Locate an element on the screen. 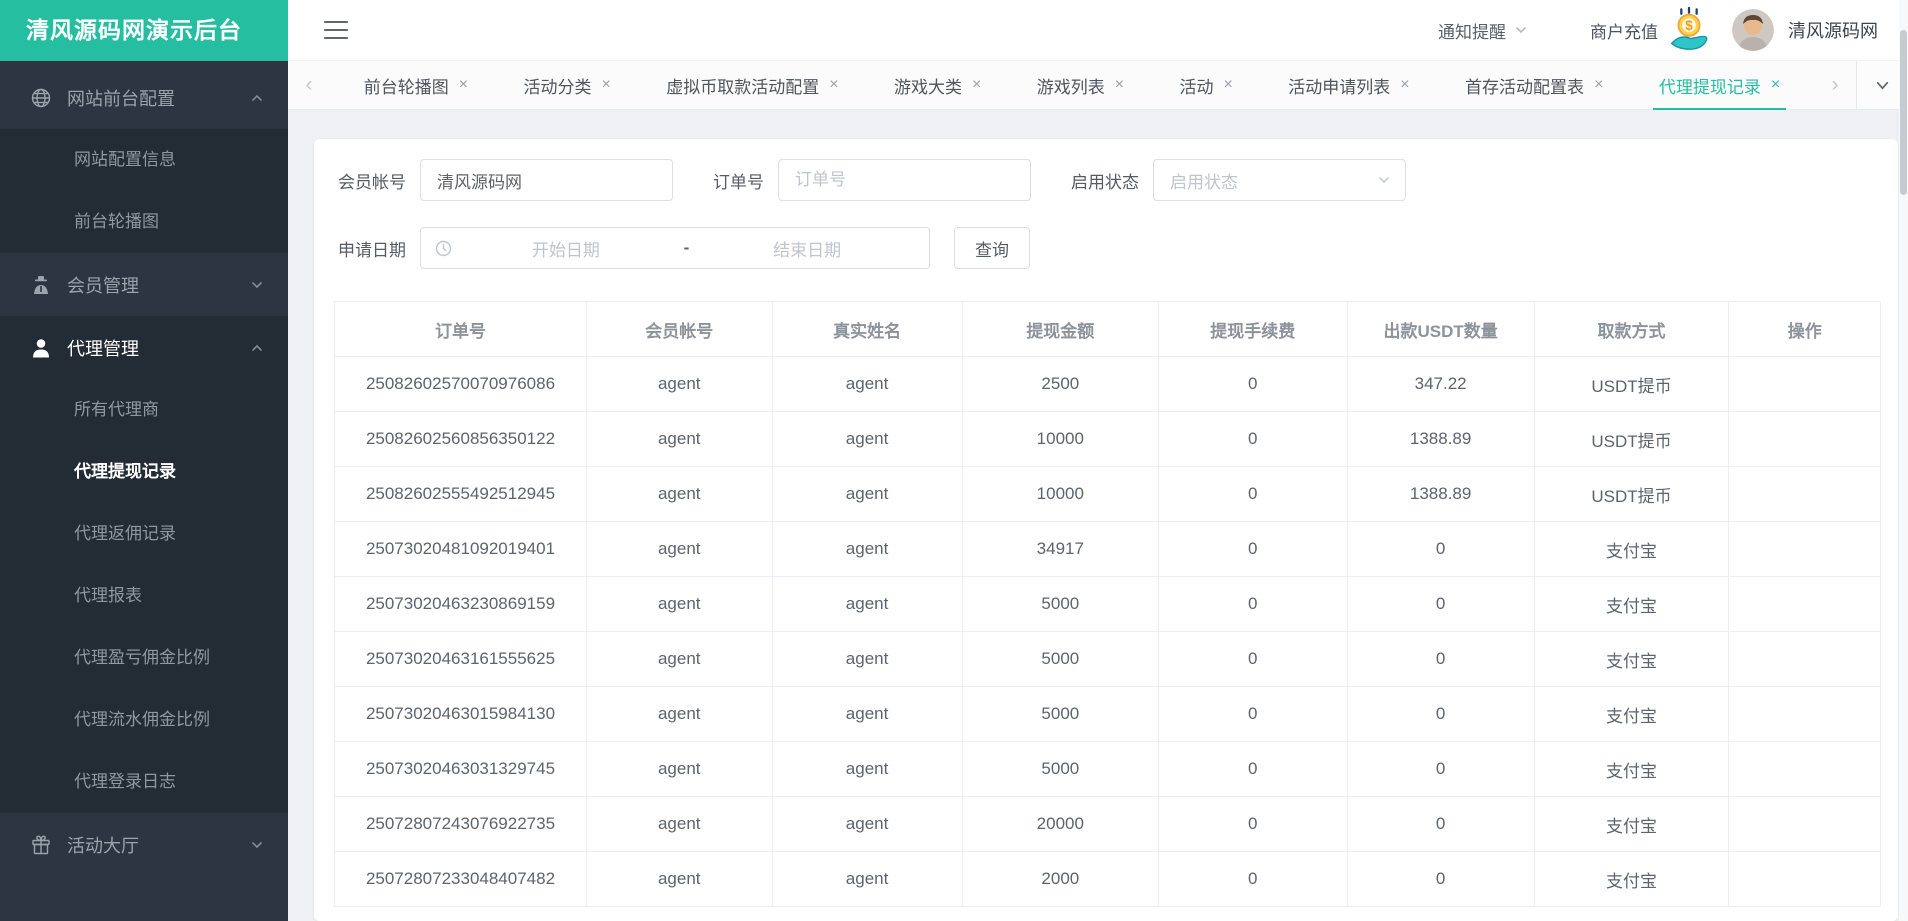  order-no-label: 订单号 is located at coordinates (738, 182).